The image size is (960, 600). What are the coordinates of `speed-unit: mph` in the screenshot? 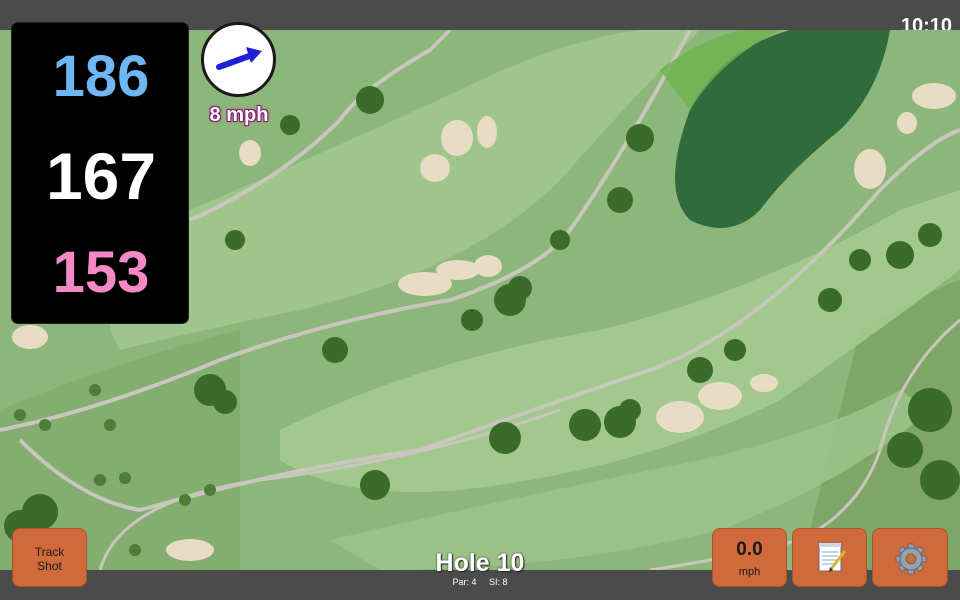 It's located at (749, 572).